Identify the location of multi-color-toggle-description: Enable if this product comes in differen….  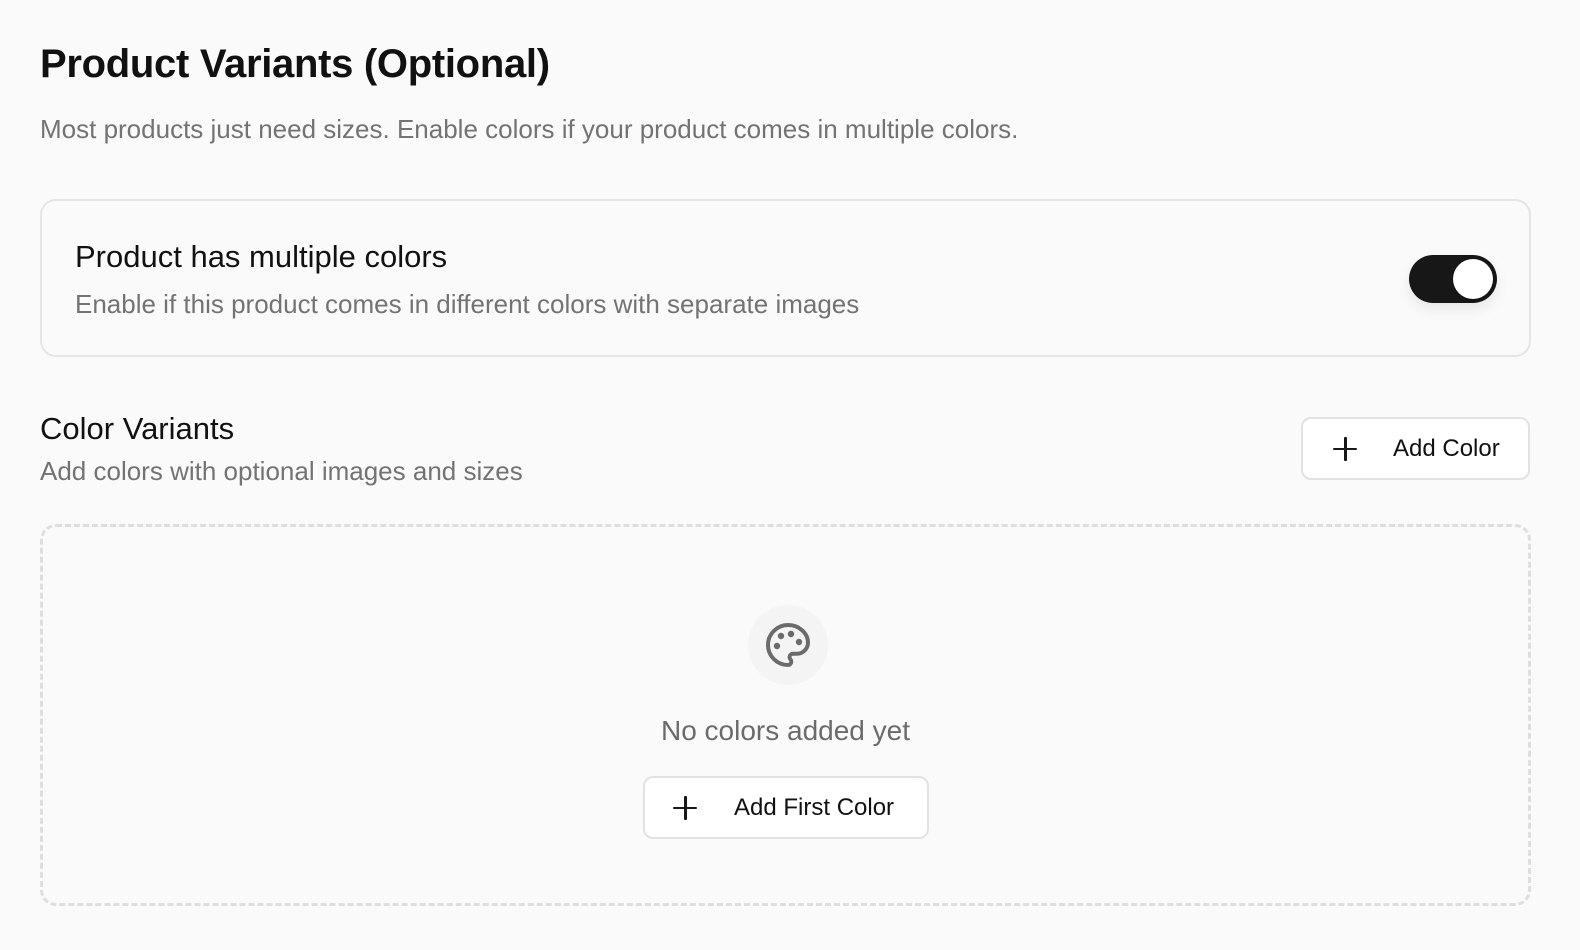
(467, 304).